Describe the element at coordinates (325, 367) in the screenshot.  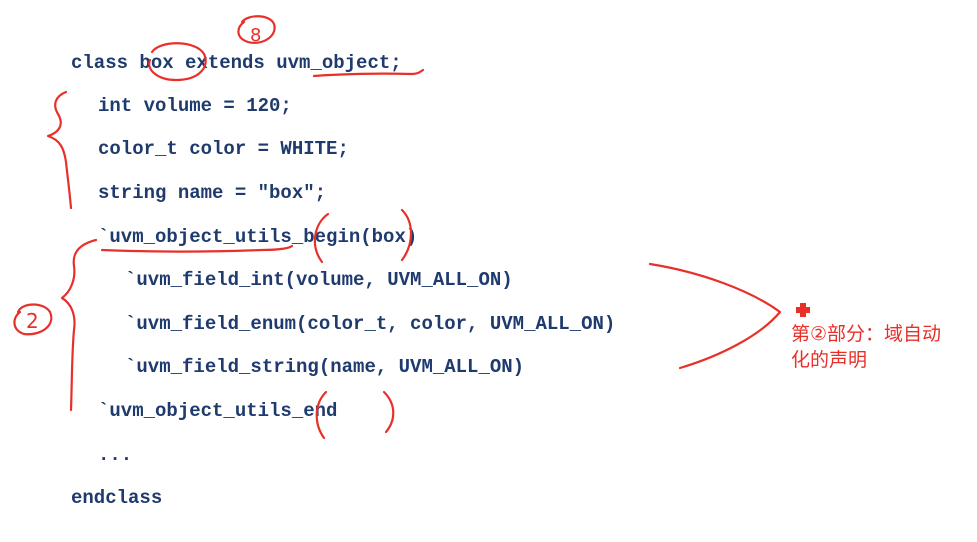
I see `code-line-field-string: `uvm_field_string(name, UVM_ALL_ON)` at that location.